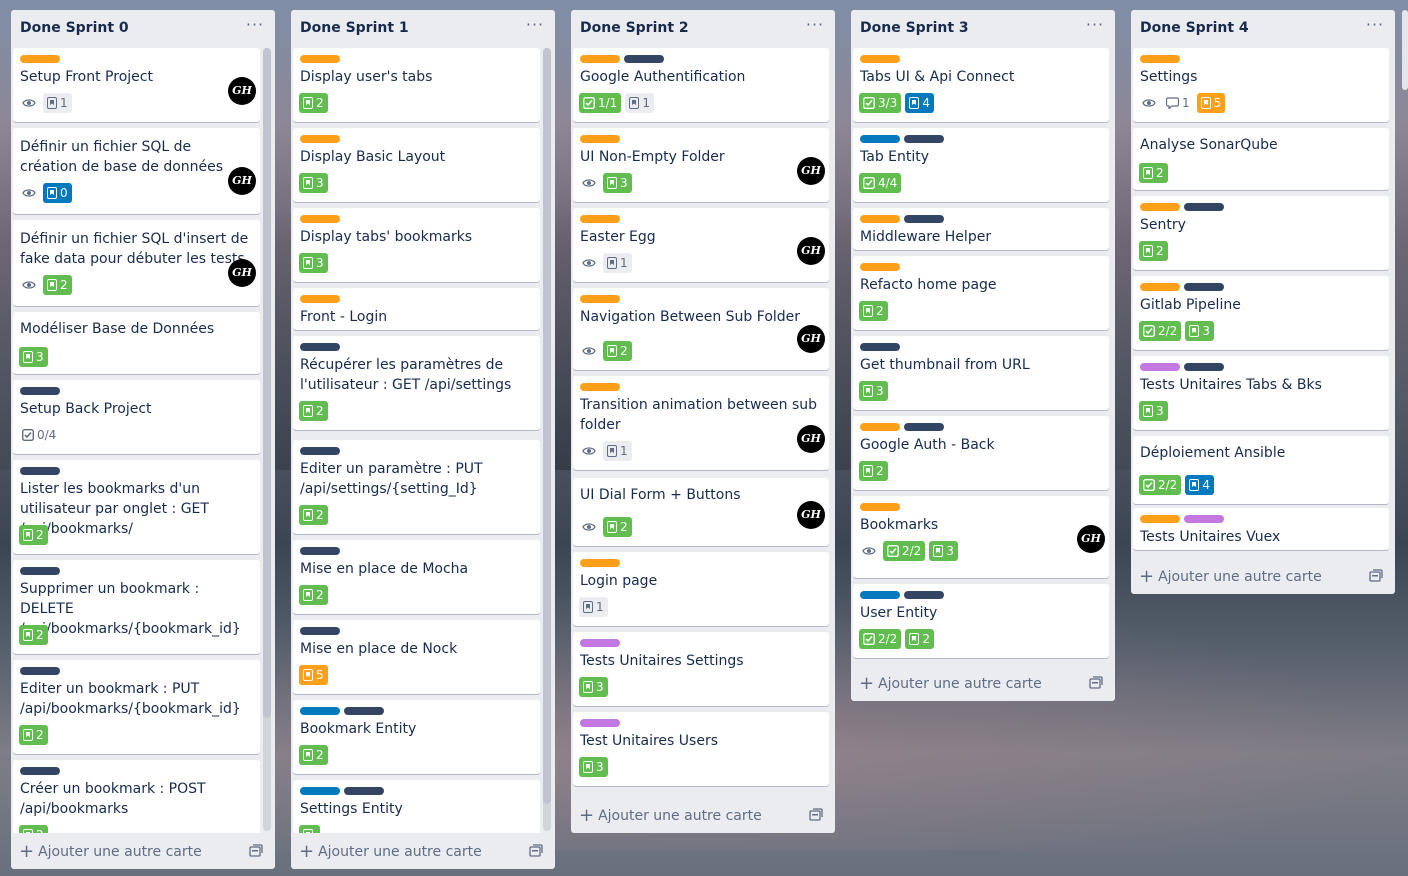 This screenshot has width=1408, height=876. Describe the element at coordinates (136, 796) in the screenshot. I see `card: Créer un bookmark : POST /api/bookmarks 2` at that location.